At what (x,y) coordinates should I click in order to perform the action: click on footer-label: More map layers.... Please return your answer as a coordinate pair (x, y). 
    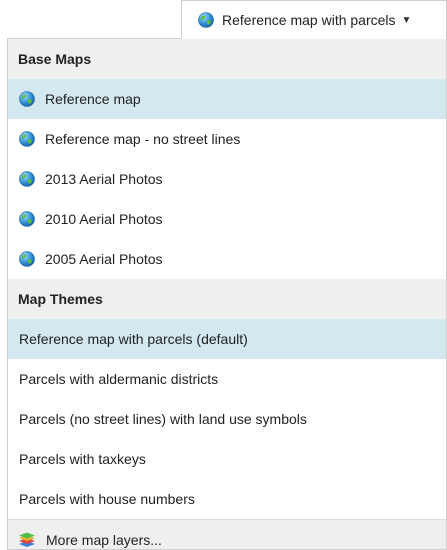
    Looking at the image, I should click on (104, 539).